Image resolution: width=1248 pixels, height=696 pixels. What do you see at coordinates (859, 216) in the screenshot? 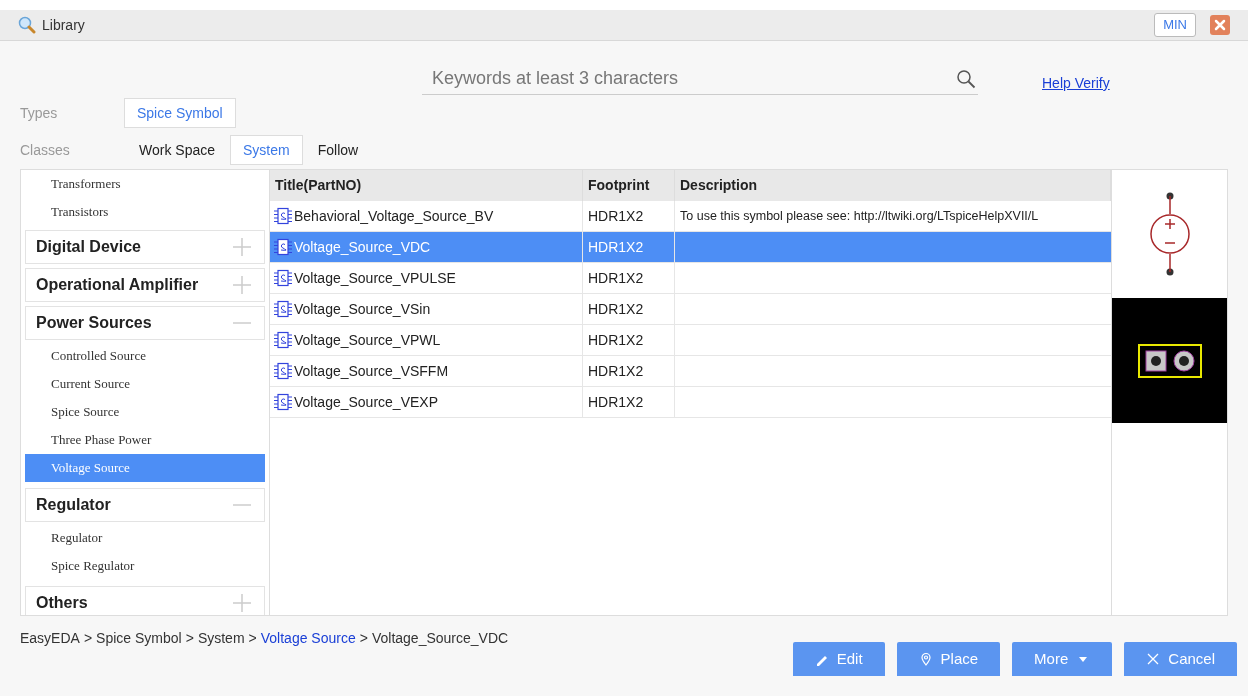
I see `description-cell-text: To use this symbol please see: http://ltwiki.org/LTspiceHelpXVII/L` at bounding box center [859, 216].